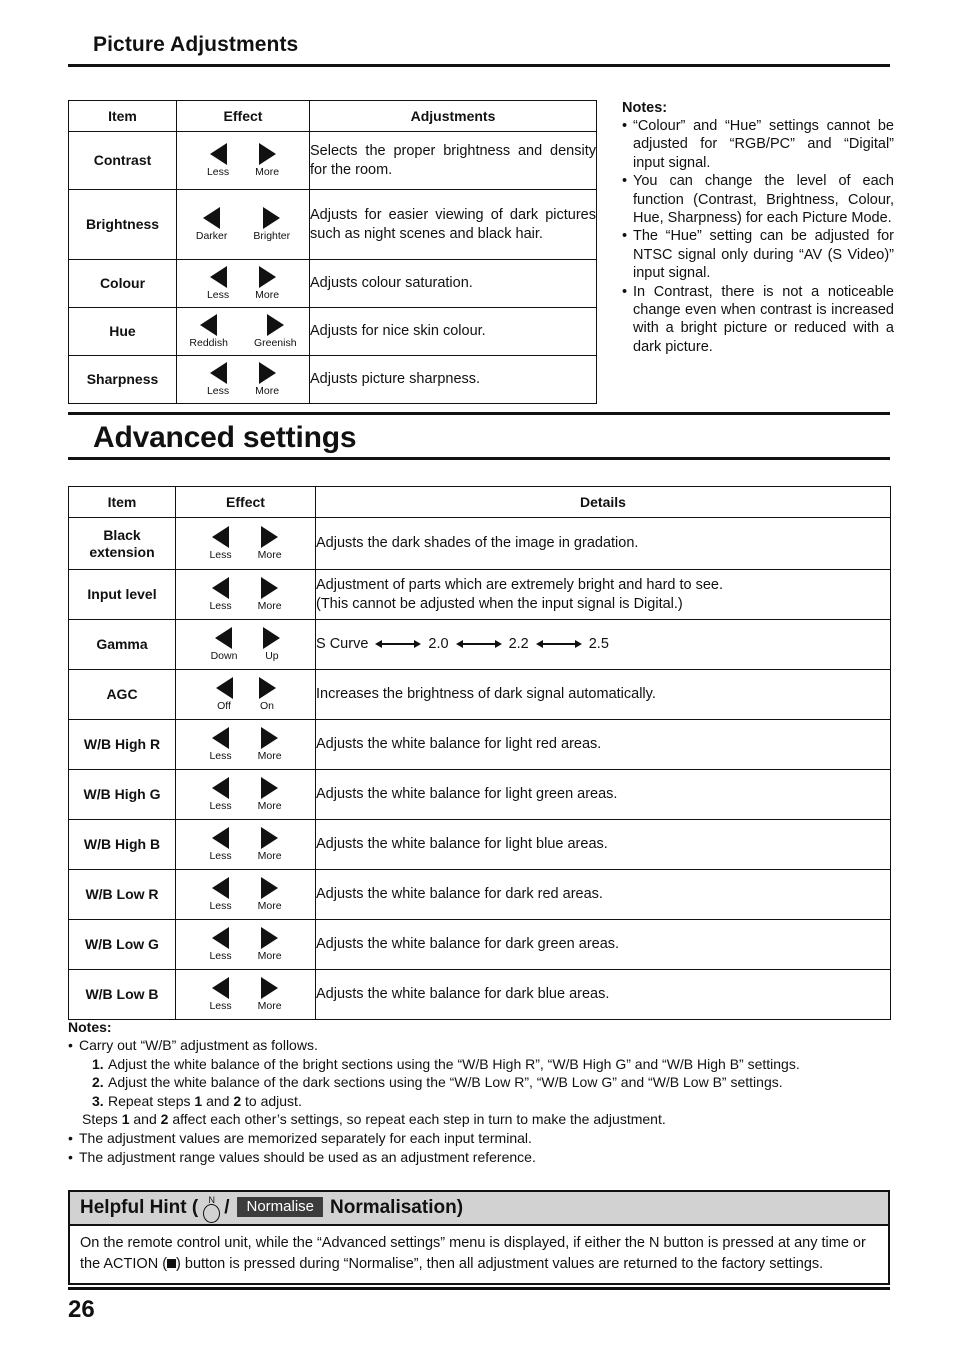 The width and height of the screenshot is (954, 1351). Describe the element at coordinates (122, 160) in the screenshot. I see `item-cell: Contrast` at that location.